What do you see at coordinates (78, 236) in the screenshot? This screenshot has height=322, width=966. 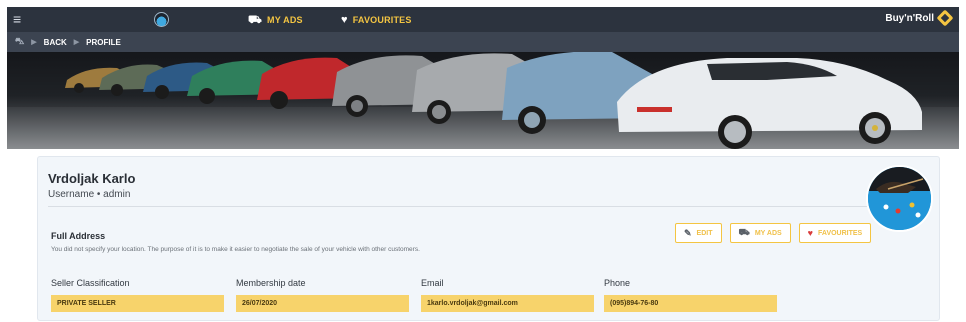 I see `full-address-label: Full Address` at bounding box center [78, 236].